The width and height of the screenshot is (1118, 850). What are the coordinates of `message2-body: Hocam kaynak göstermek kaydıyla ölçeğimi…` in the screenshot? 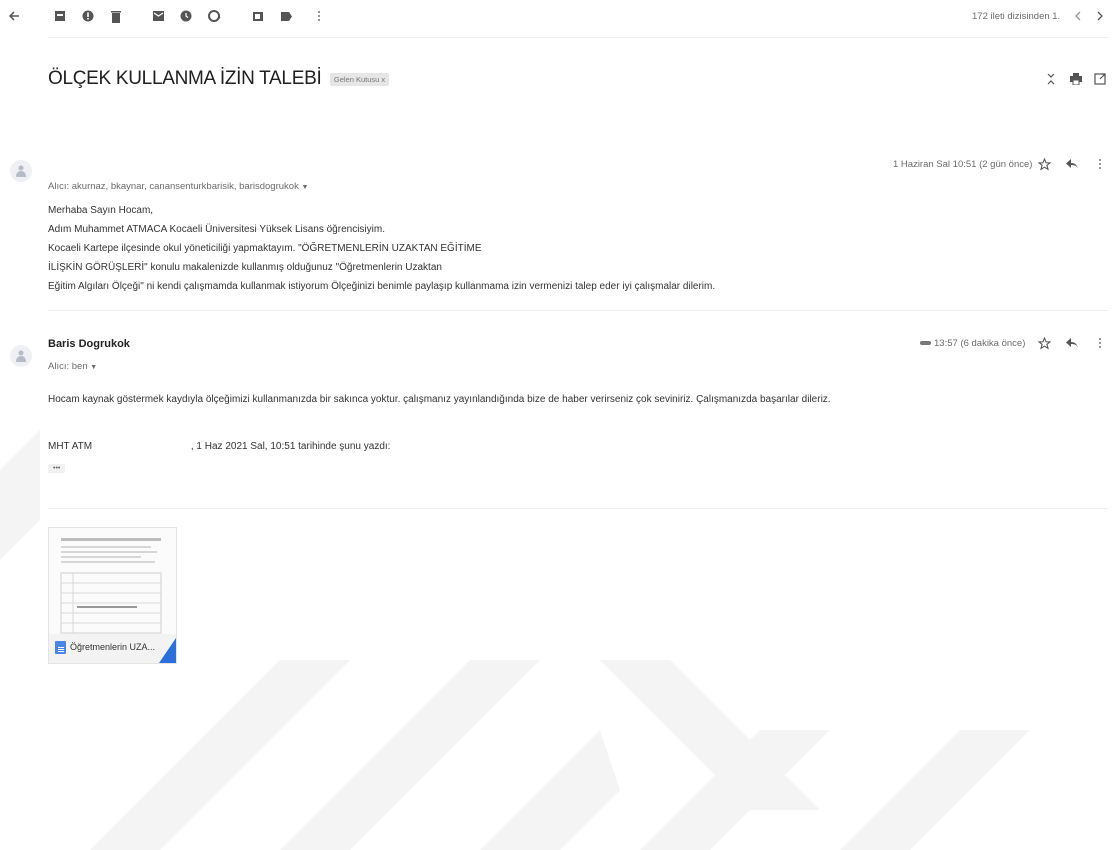 It's located at (439, 399).